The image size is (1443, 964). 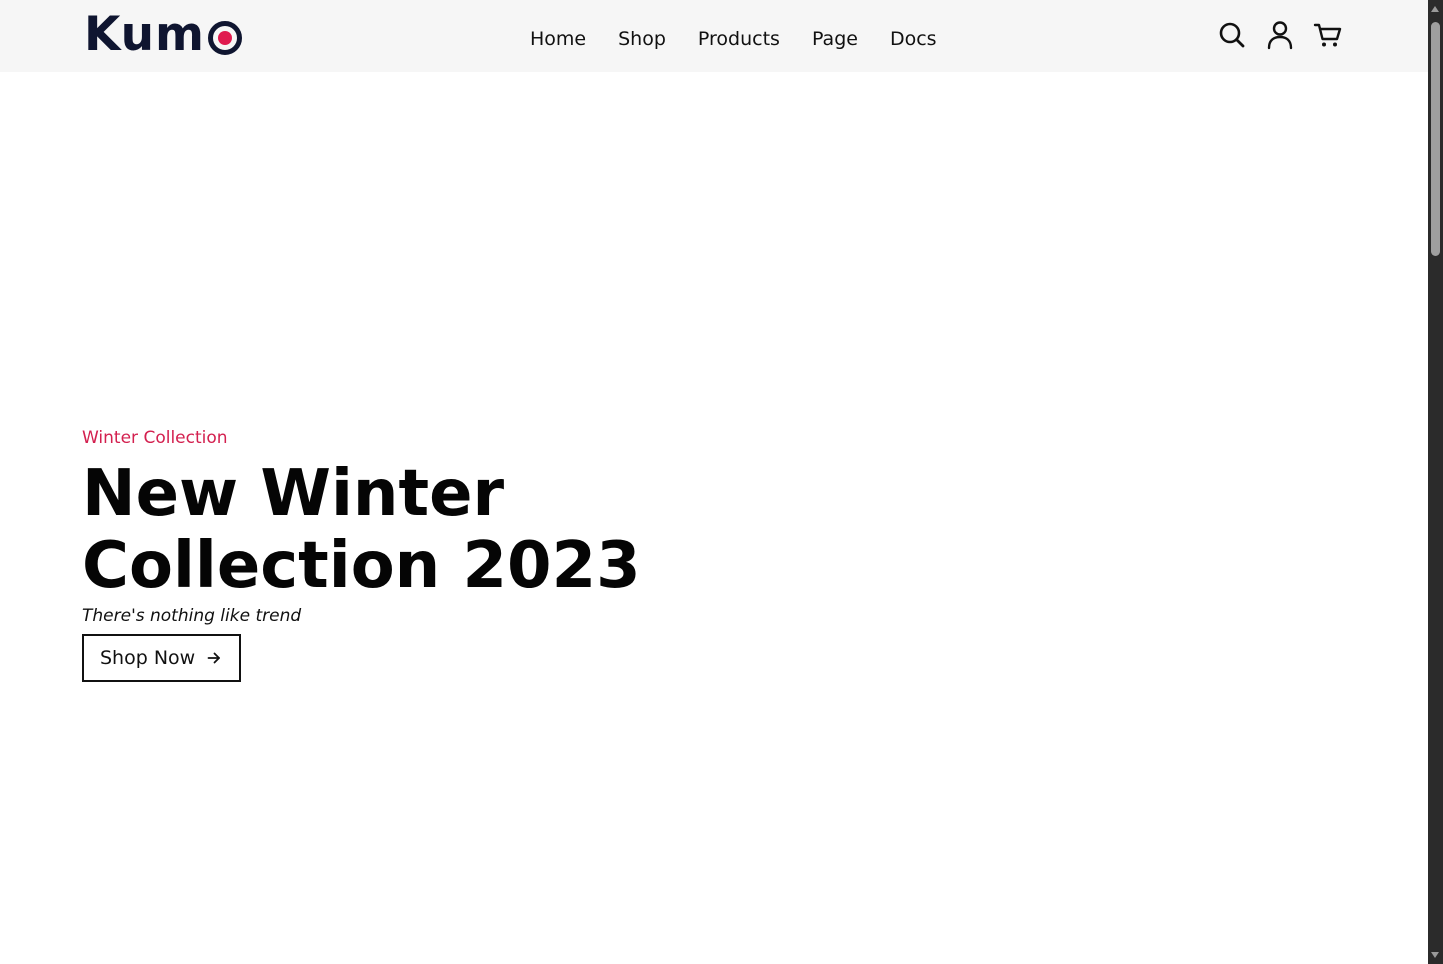 What do you see at coordinates (192, 616) in the screenshot?
I see `hero-subtitle: There's nothing like trend` at bounding box center [192, 616].